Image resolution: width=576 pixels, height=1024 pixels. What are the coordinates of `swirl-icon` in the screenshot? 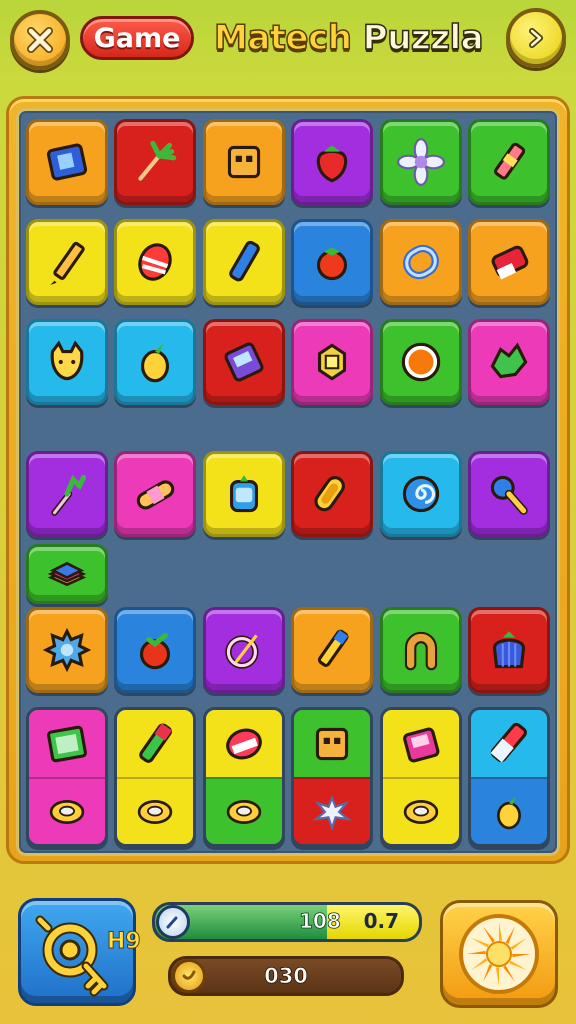 It's located at (421, 494).